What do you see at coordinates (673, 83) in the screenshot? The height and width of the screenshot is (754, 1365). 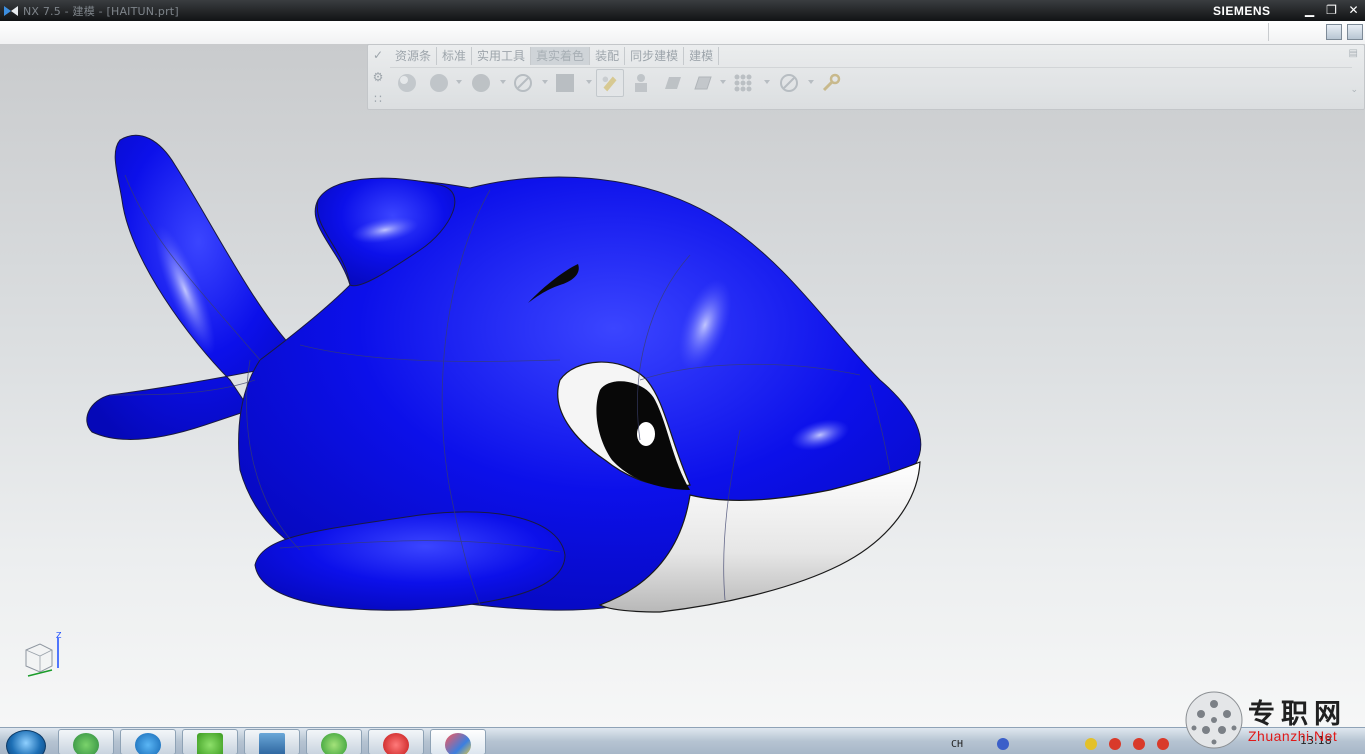 I see `plane-icon` at bounding box center [673, 83].